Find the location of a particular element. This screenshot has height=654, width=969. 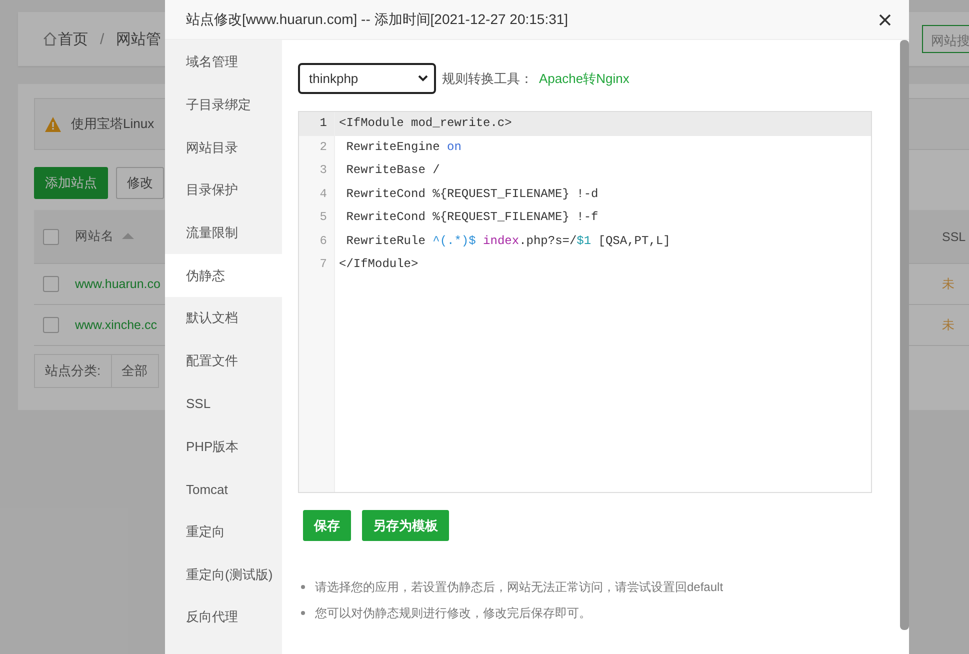

sidebar-item: 配置文件 is located at coordinates (223, 361).